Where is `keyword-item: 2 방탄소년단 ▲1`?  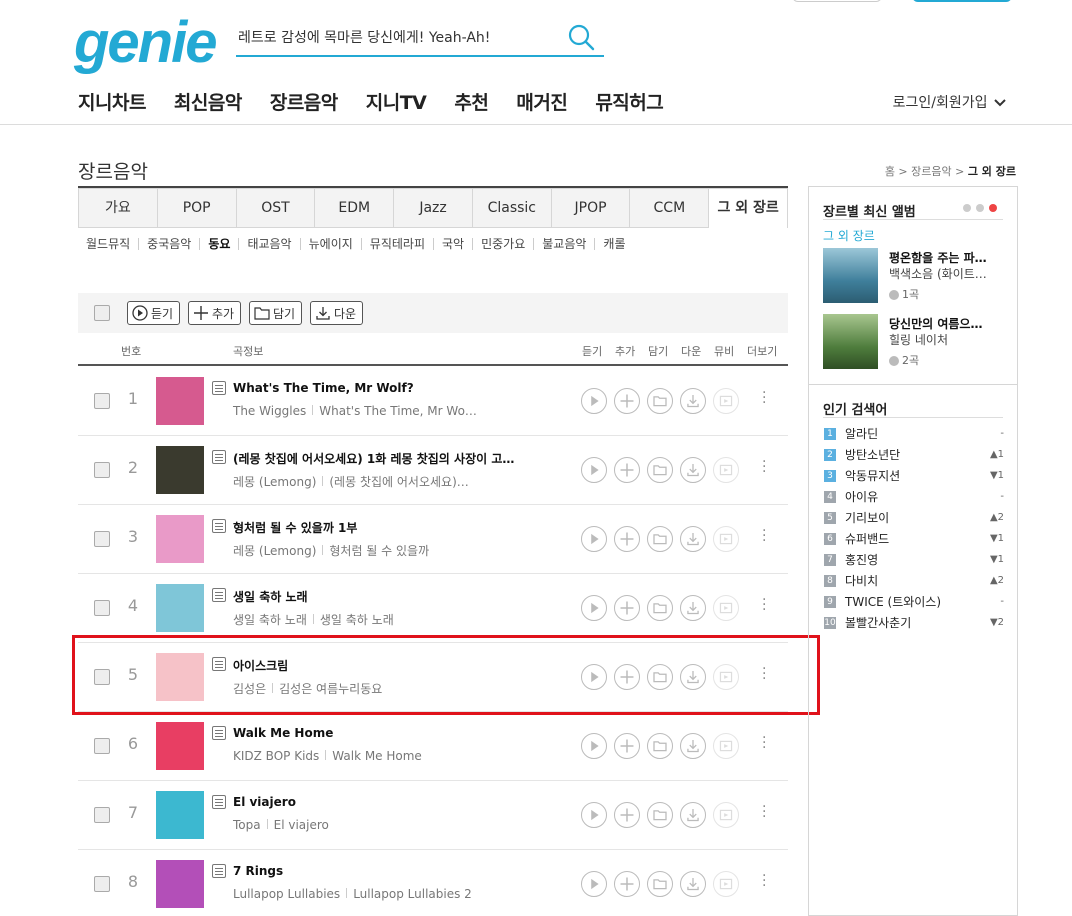 keyword-item: 2 방탄소년단 ▲1 is located at coordinates (914, 454).